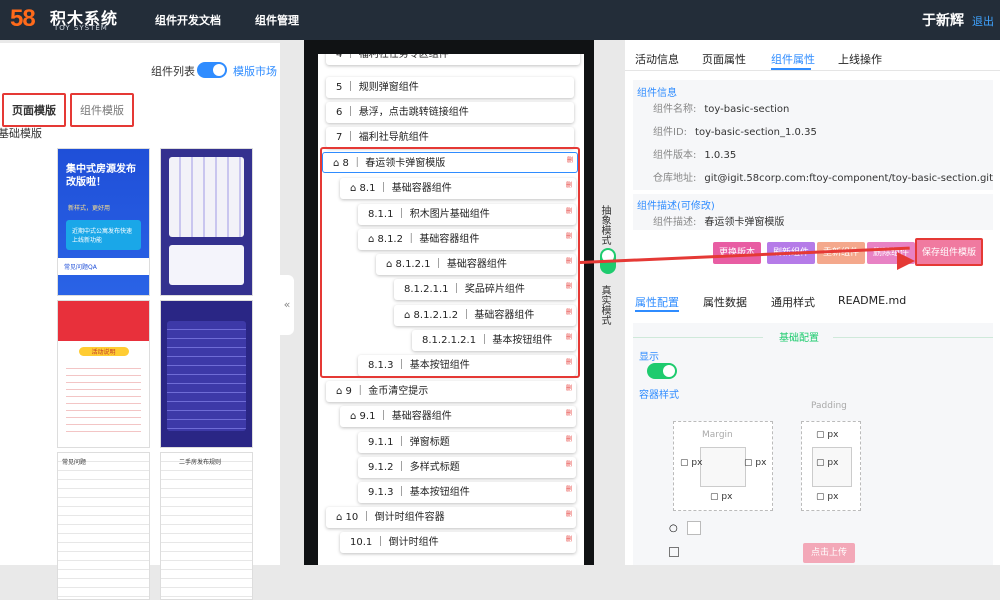 Image resolution: width=1000 pixels, height=600 pixels. I want to click on tree-node: 6 ｜ 悬浮，点击跳转链接组件, so click(450, 112).